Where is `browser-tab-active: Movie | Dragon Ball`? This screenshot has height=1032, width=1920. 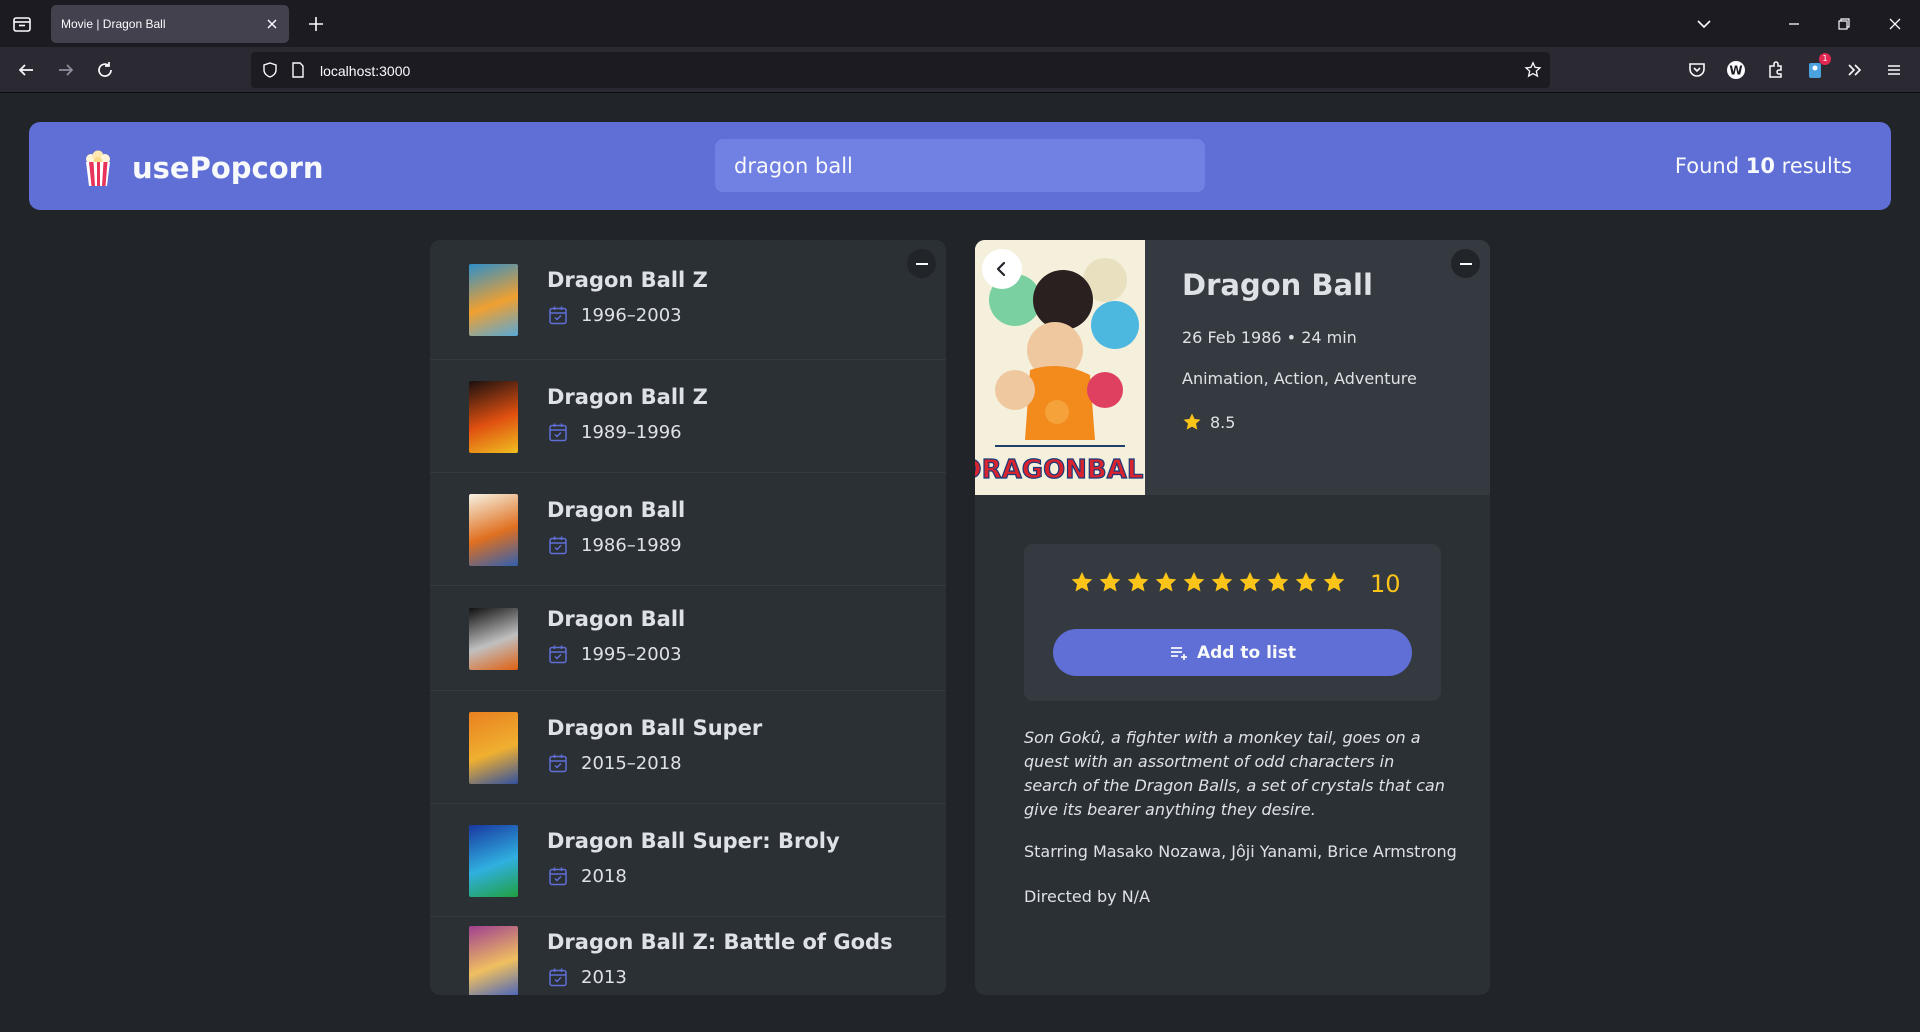
browser-tab-active: Movie | Dragon Ball is located at coordinates (170, 24).